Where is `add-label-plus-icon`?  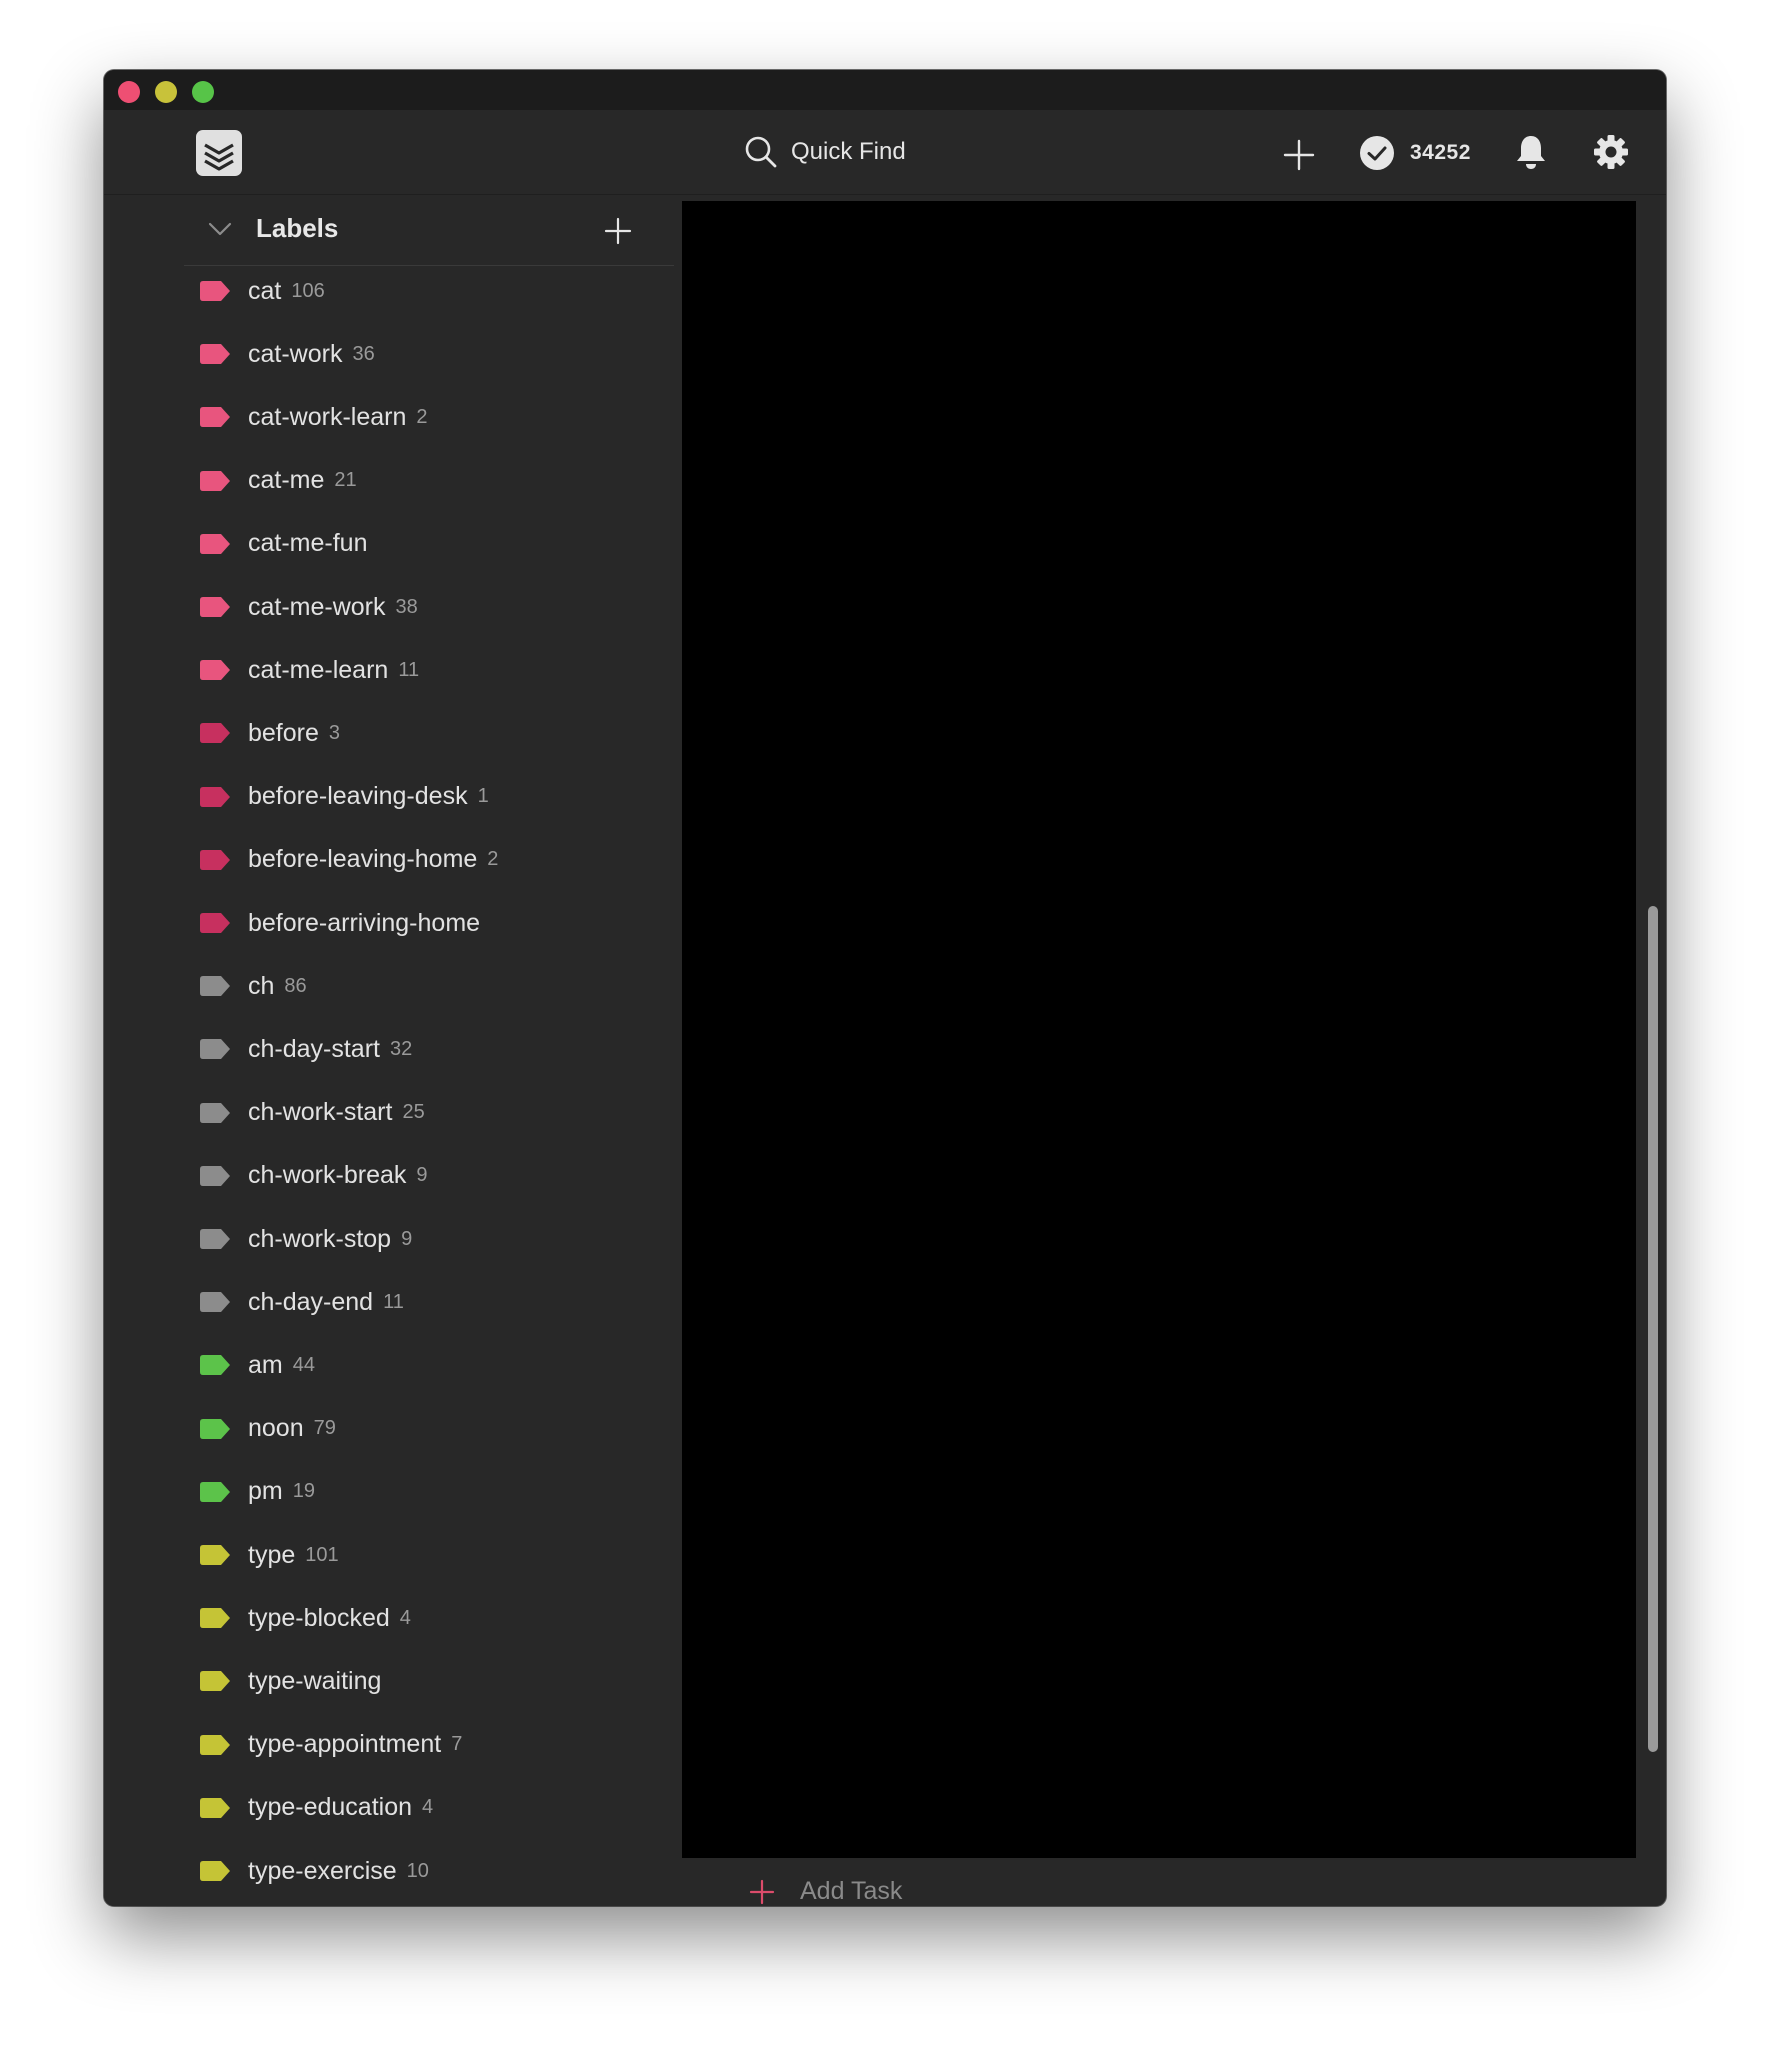
add-label-plus-icon is located at coordinates (618, 231).